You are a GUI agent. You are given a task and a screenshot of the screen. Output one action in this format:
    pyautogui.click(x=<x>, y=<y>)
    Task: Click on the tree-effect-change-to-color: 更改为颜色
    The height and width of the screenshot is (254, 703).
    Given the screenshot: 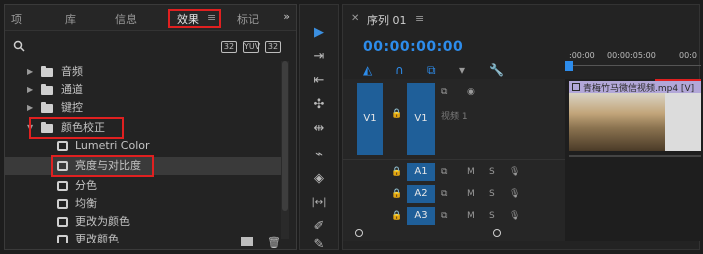 What is the action you would take?
    pyautogui.click(x=145, y=222)
    